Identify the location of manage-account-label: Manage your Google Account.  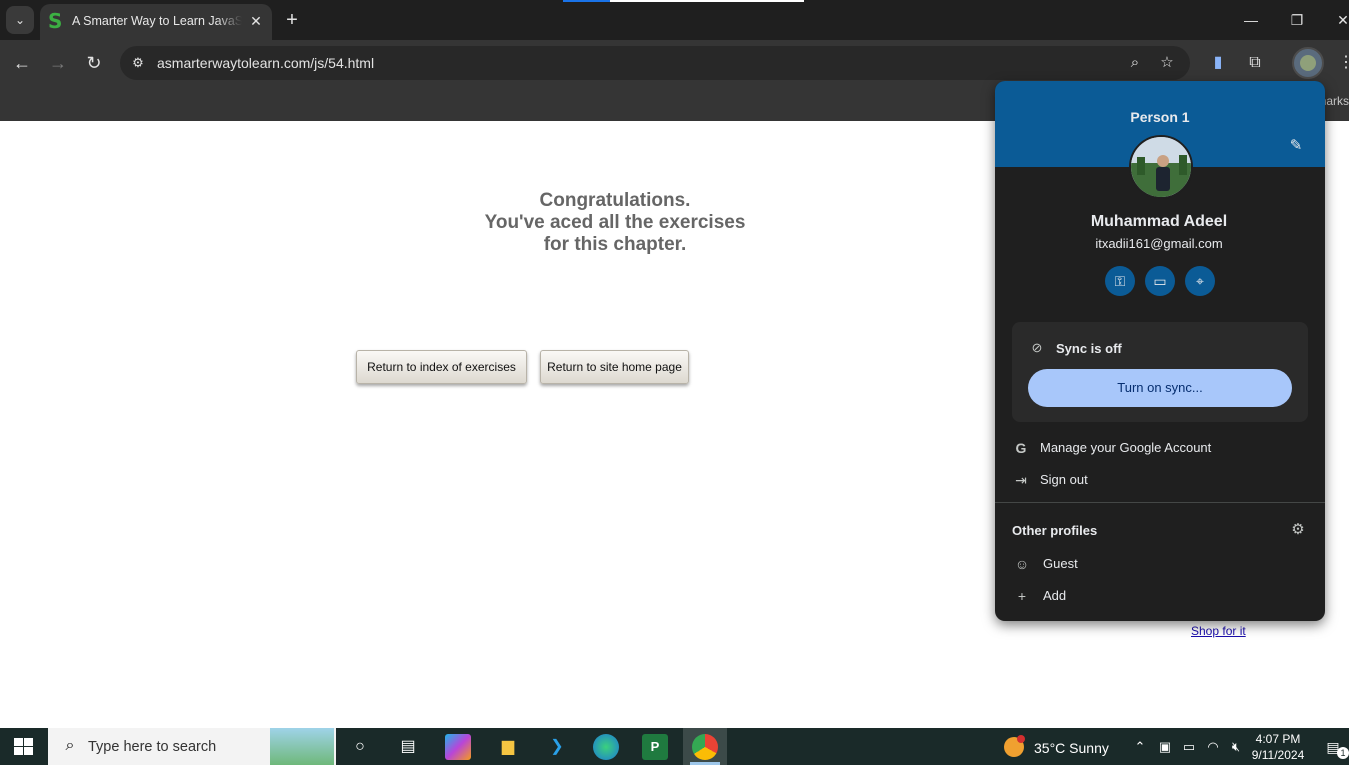
(1126, 447).